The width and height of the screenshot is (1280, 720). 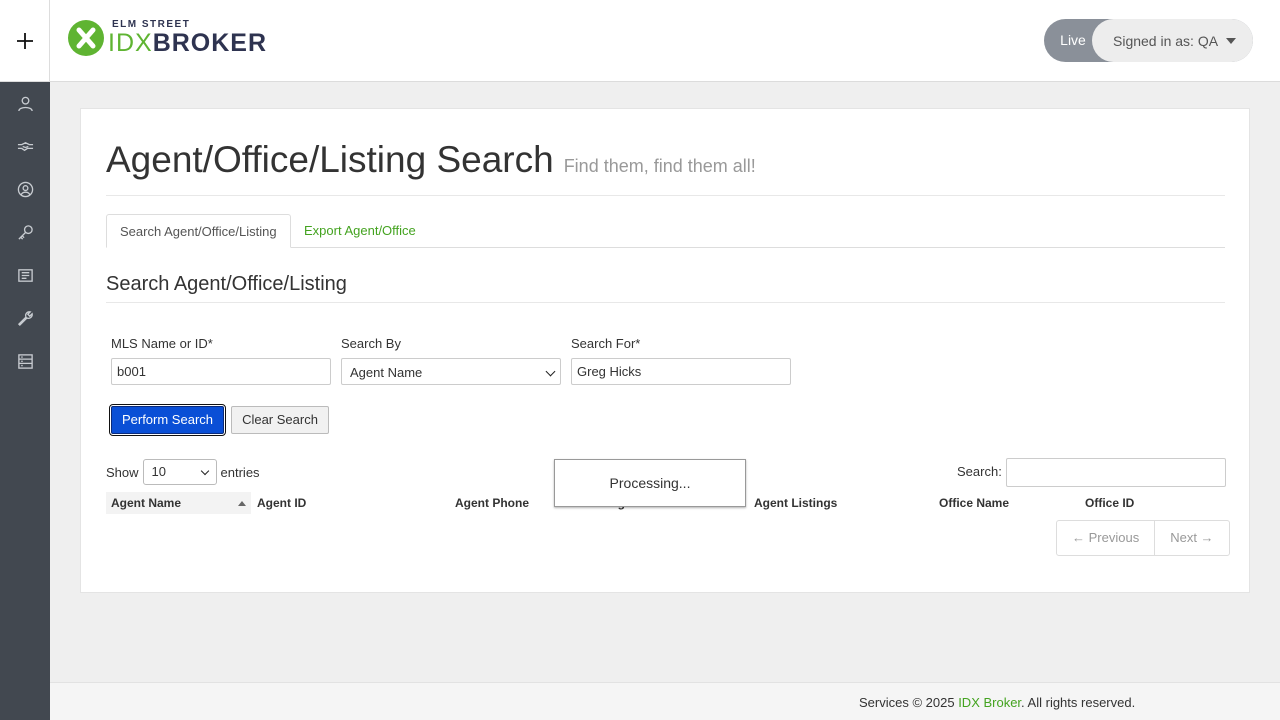 I want to click on tab-search: Search Agent/Office/Listing, so click(x=198, y=231).